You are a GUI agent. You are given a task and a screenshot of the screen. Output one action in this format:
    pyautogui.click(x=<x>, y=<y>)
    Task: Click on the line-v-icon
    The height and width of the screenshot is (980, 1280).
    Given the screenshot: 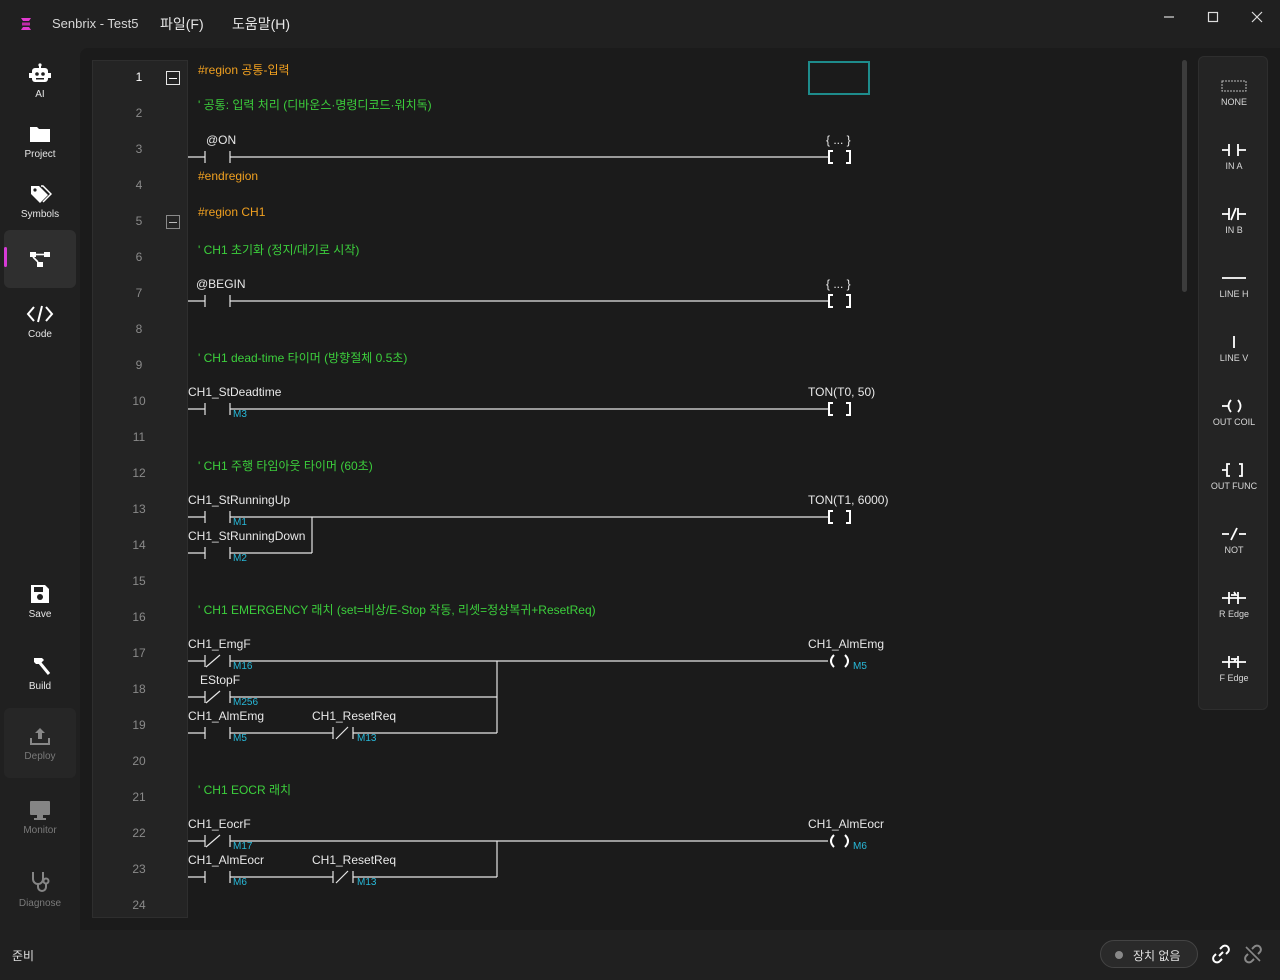 What is the action you would take?
    pyautogui.click(x=1234, y=342)
    